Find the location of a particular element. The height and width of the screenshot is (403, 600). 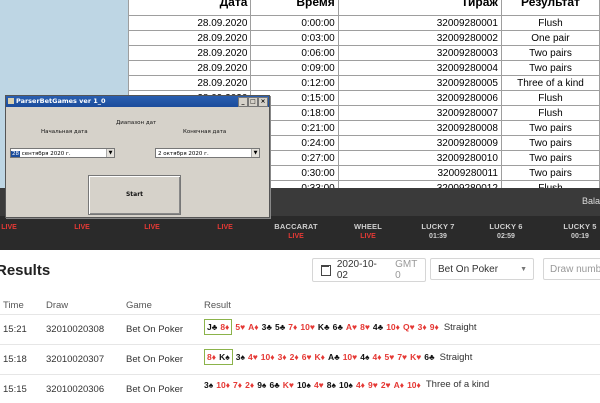

end-date-picker: 2 октября 2020 г. ▼ is located at coordinates (207, 153).